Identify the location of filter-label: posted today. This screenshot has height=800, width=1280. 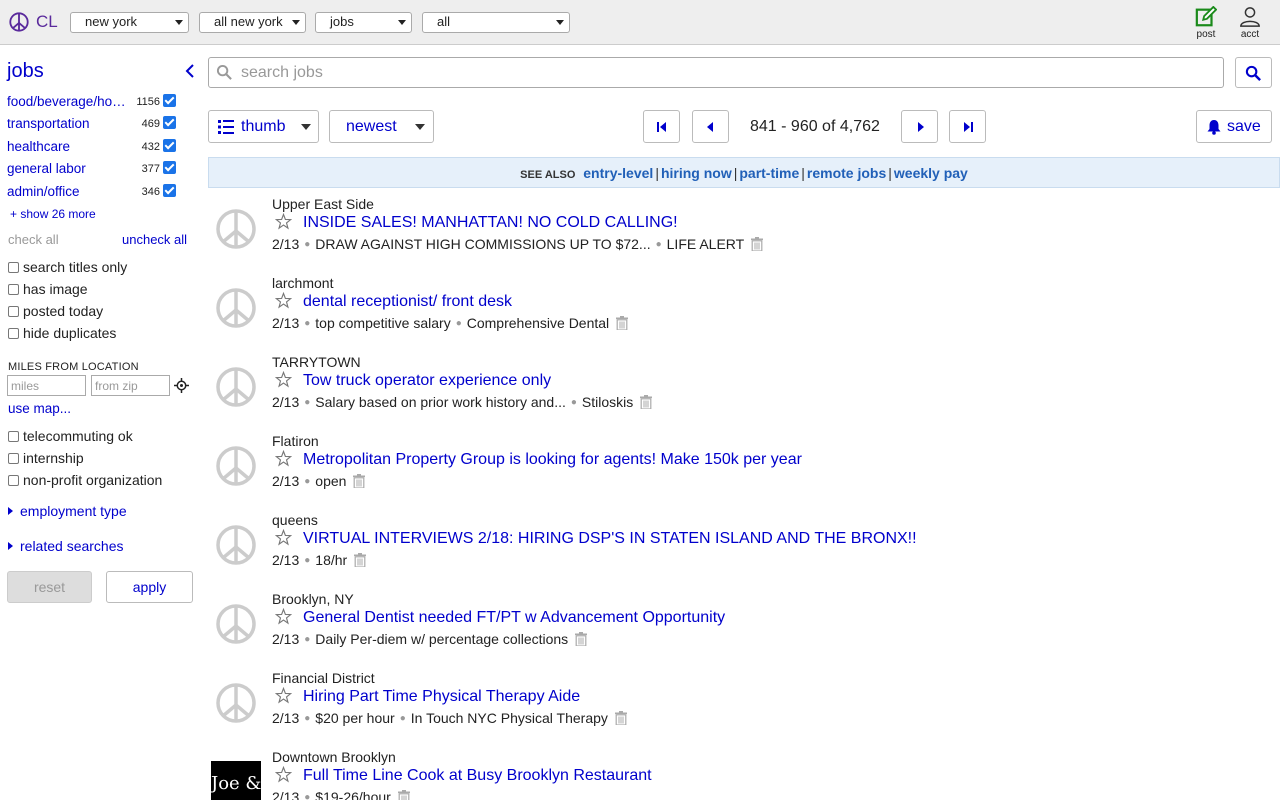
(63, 311).